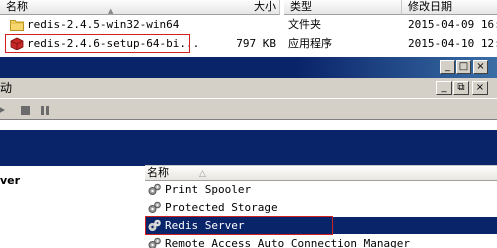 Image resolution: width=497 pixels, height=248 pixels. I want to click on play-icon, so click(6, 110).